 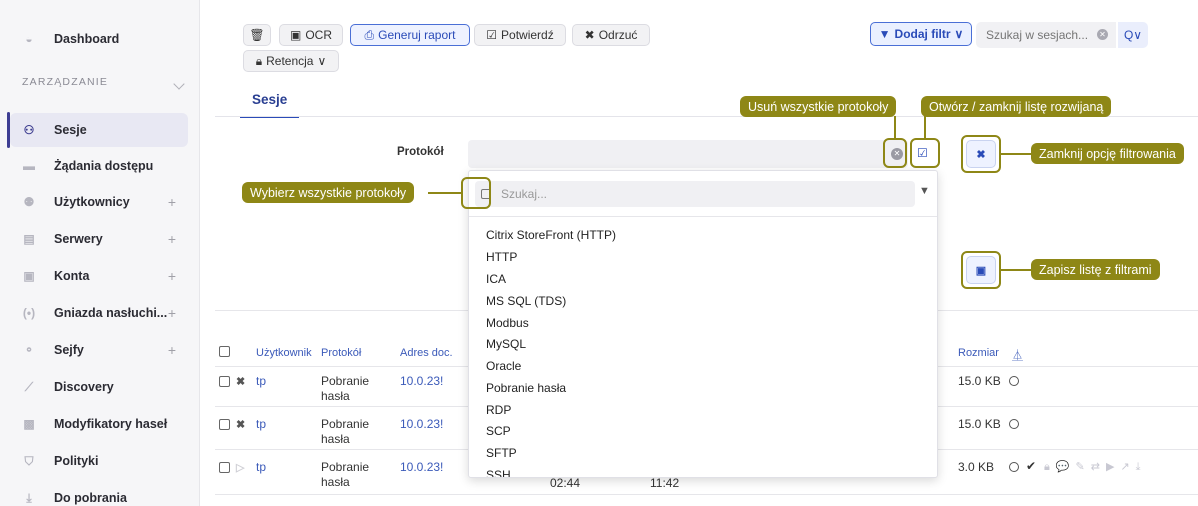 What do you see at coordinates (311, 35) in the screenshot?
I see `ocr-button: ▣ OCR` at bounding box center [311, 35].